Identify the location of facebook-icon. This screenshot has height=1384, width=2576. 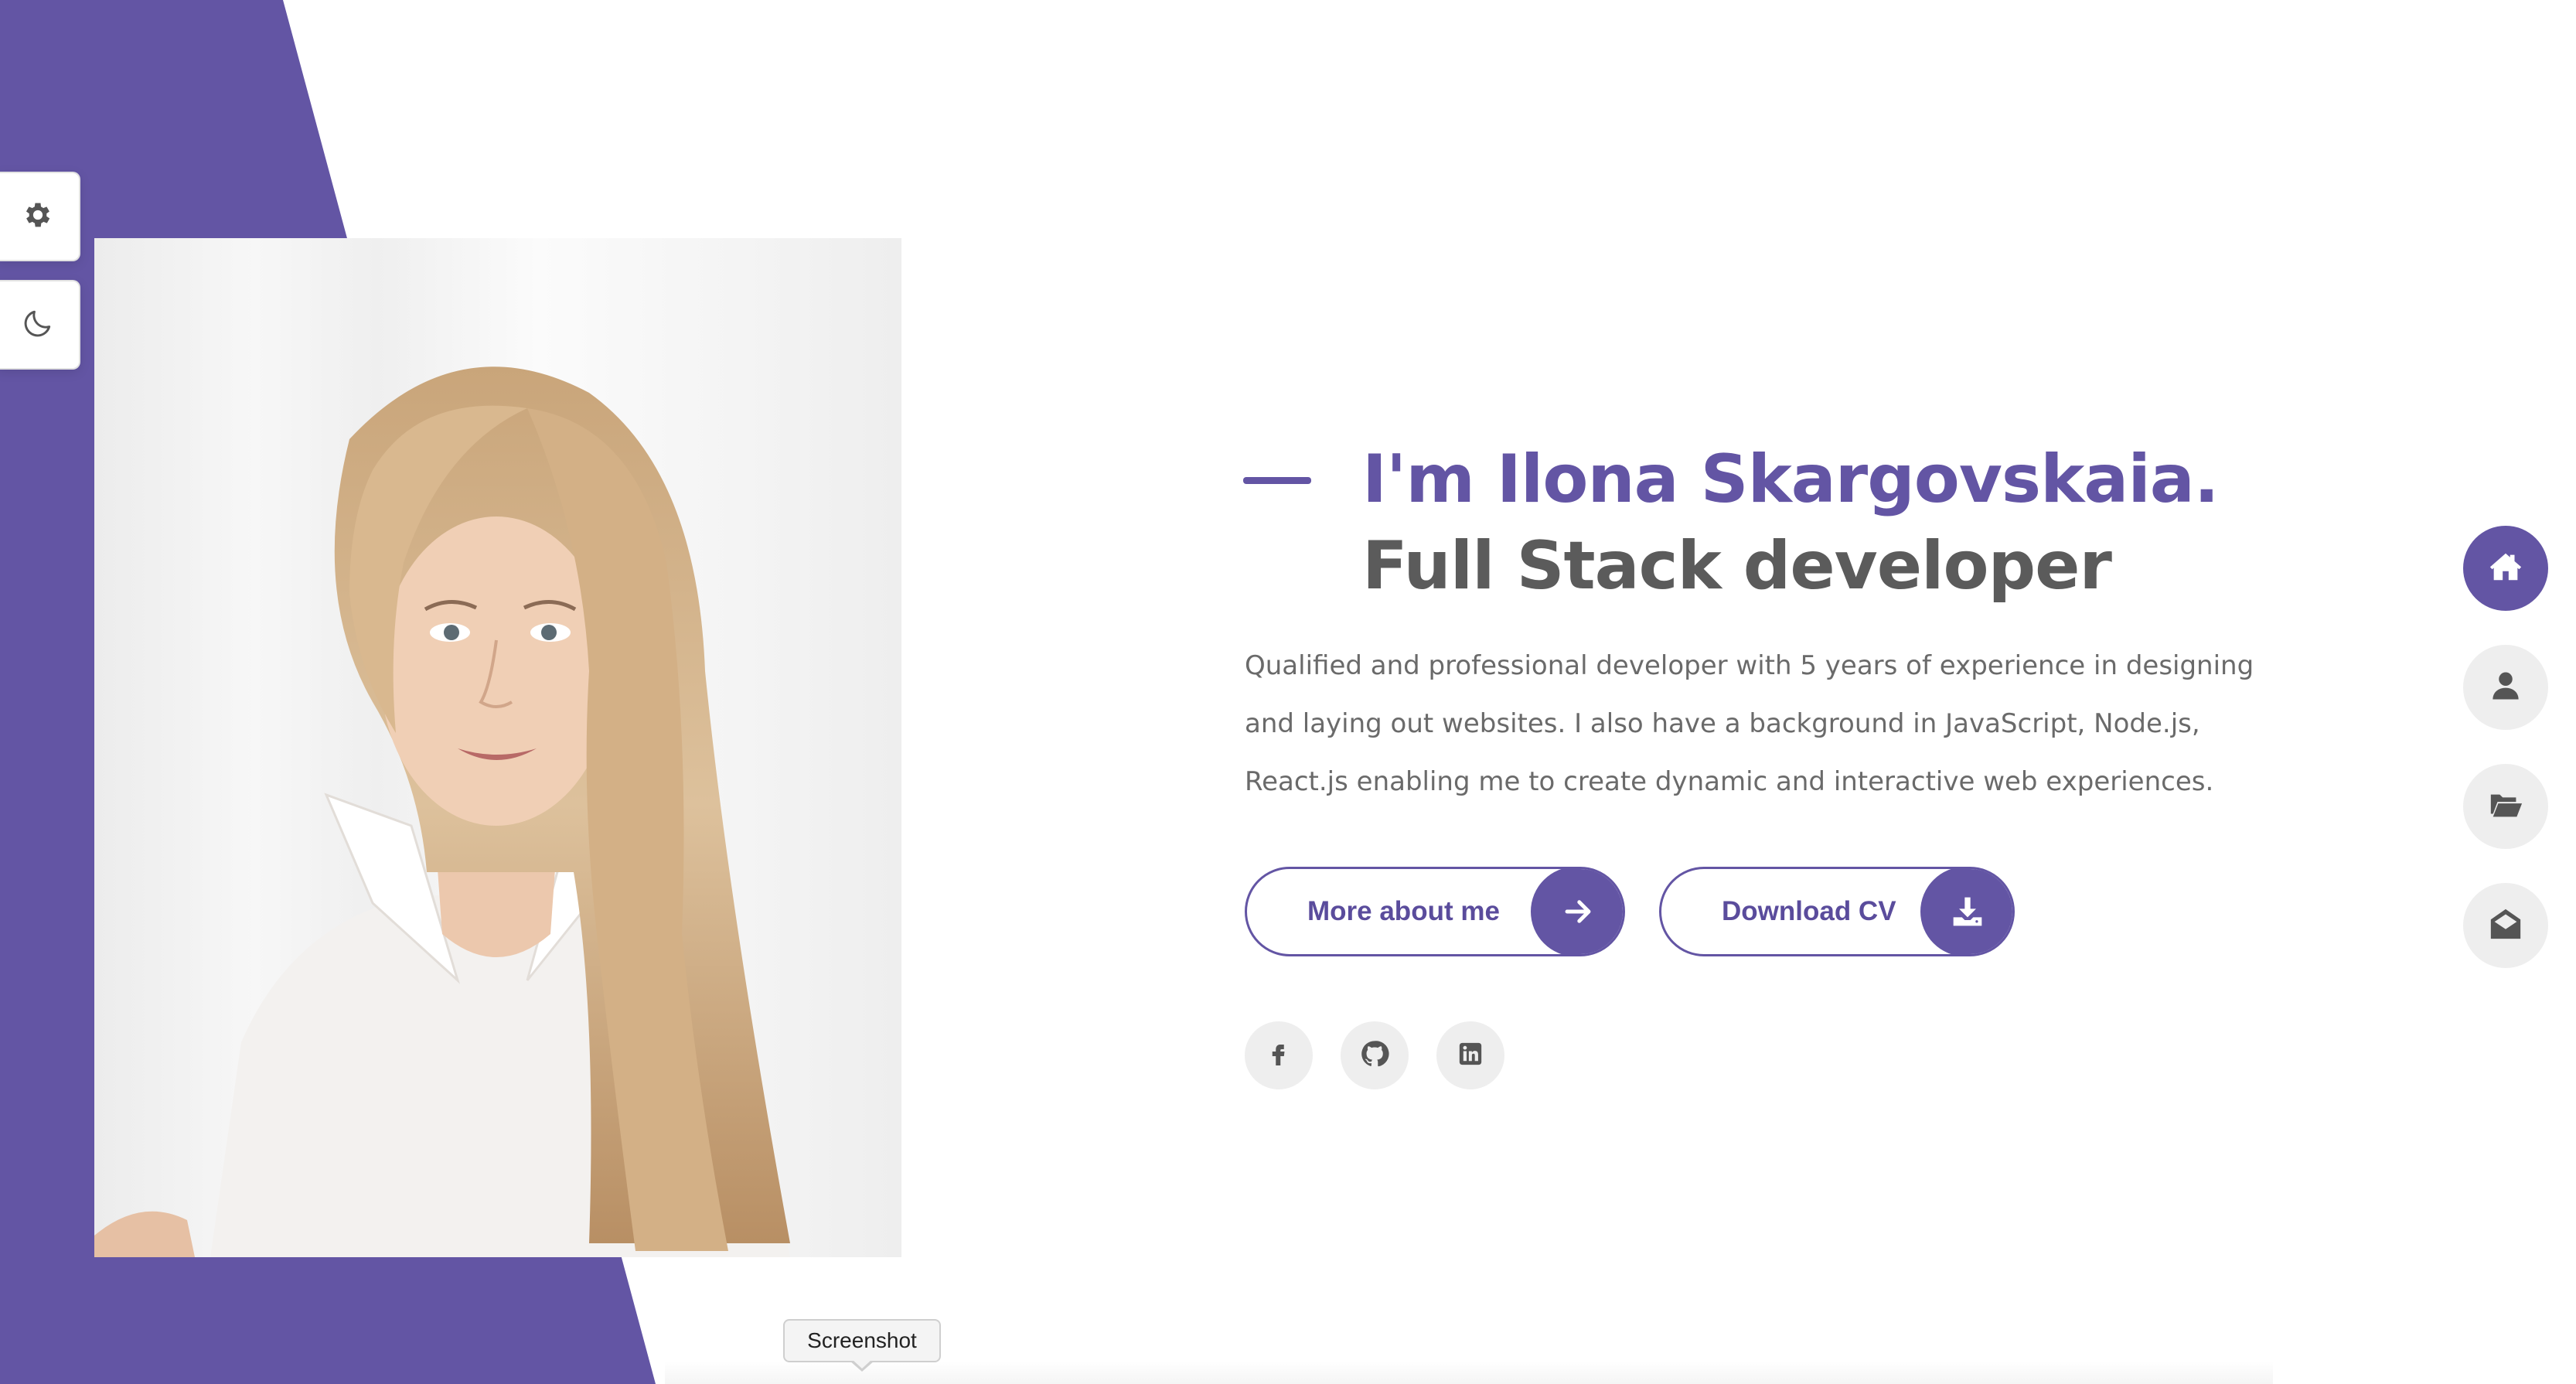
(1279, 1055).